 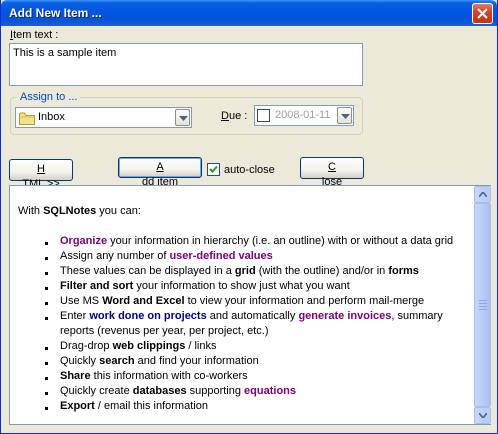 What do you see at coordinates (243, 211) in the screenshot?
I see `intro-line: With SQLNotes you can:` at bounding box center [243, 211].